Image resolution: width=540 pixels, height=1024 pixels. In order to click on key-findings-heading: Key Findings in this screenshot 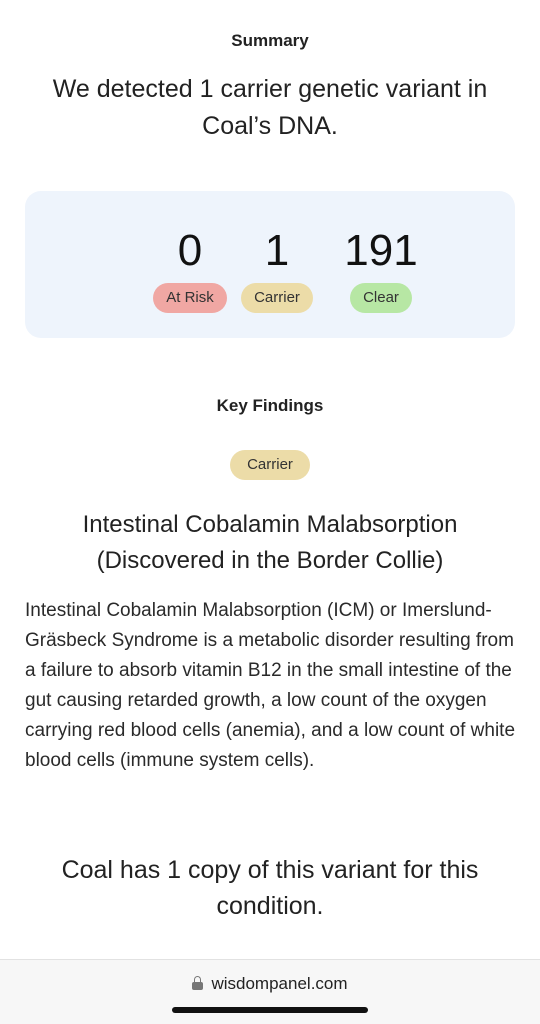, I will do `click(270, 405)`.